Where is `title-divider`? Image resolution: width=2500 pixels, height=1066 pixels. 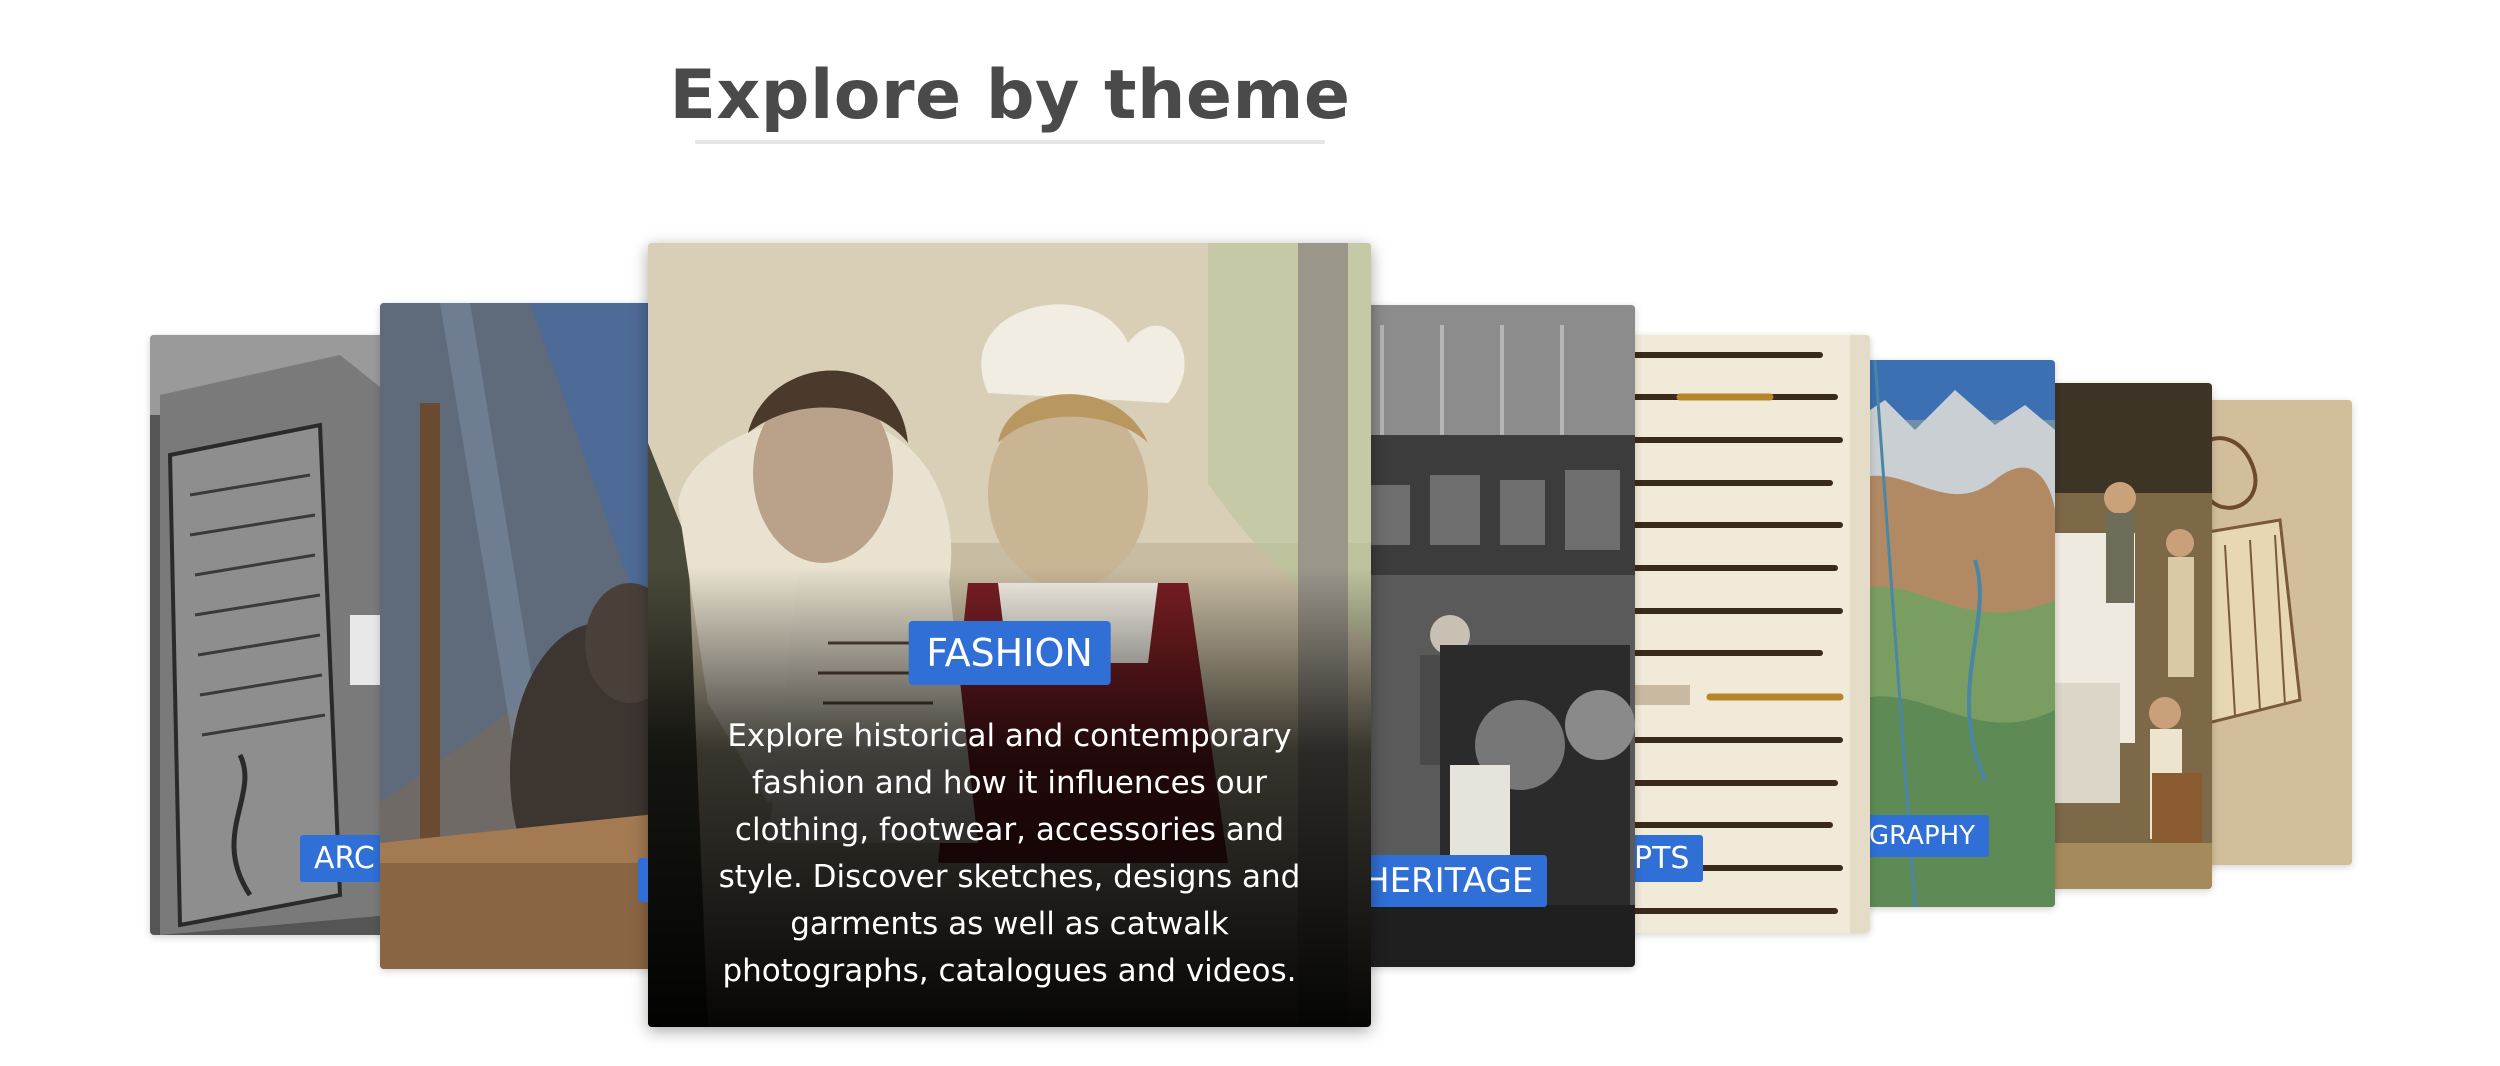
title-divider is located at coordinates (1010, 142).